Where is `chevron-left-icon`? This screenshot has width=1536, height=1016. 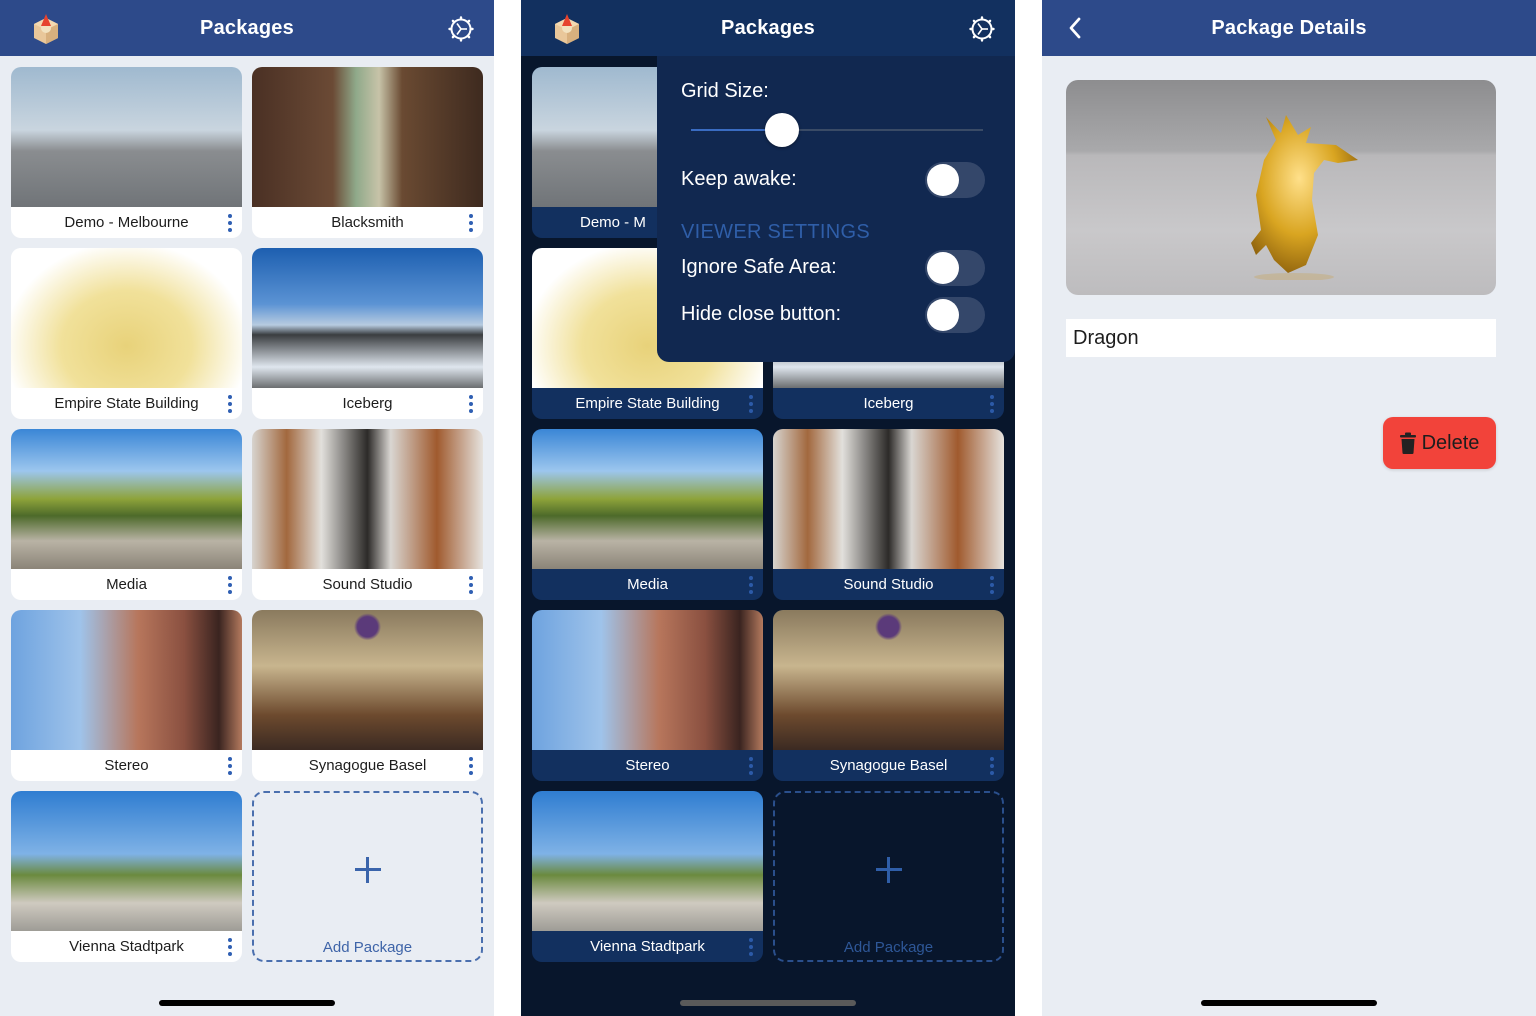
chevron-left-icon is located at coordinates (1075, 28).